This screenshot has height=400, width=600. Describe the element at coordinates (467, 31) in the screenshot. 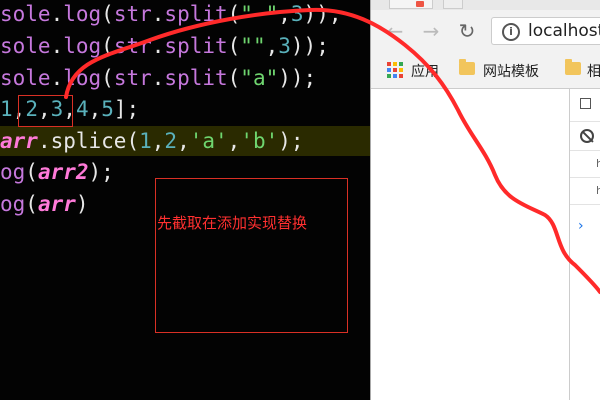

I see `reload-icon: ↻` at that location.